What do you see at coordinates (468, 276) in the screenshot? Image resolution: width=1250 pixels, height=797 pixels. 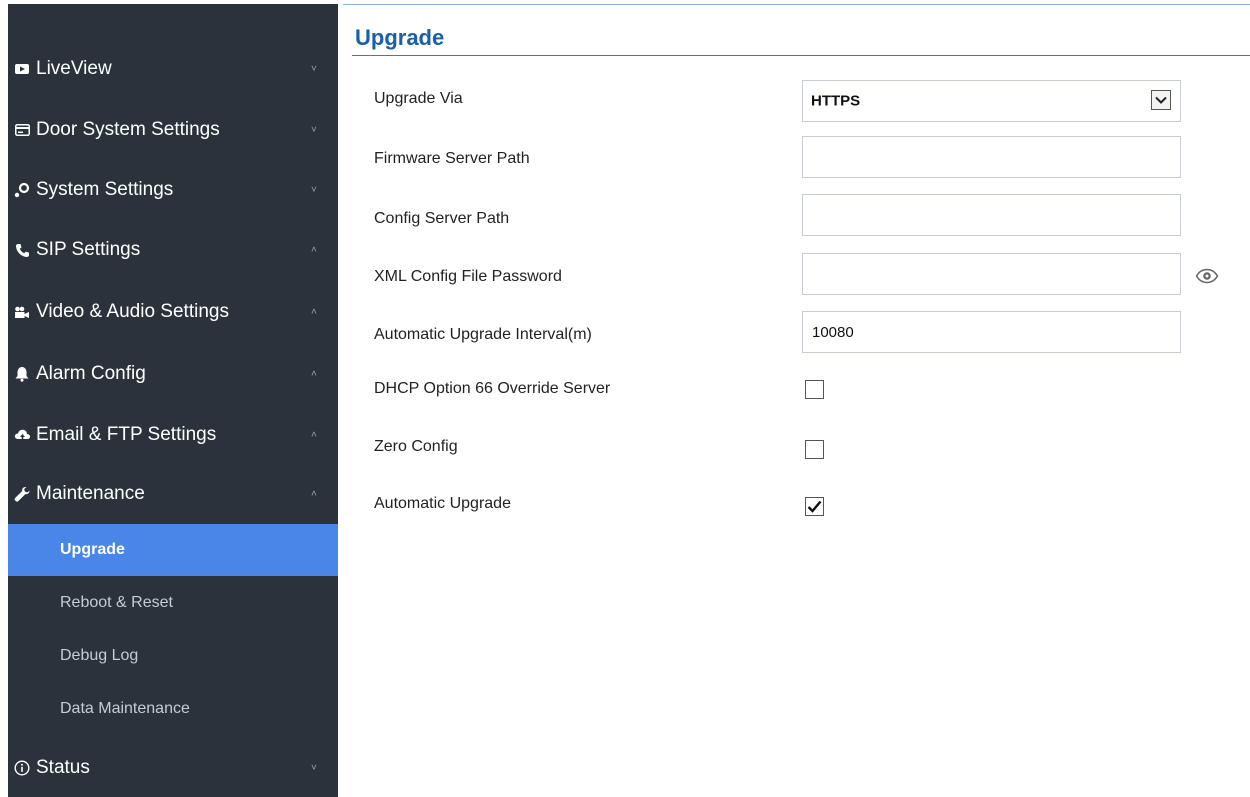 I see `xml-config-password-label: XML Config File Password` at bounding box center [468, 276].